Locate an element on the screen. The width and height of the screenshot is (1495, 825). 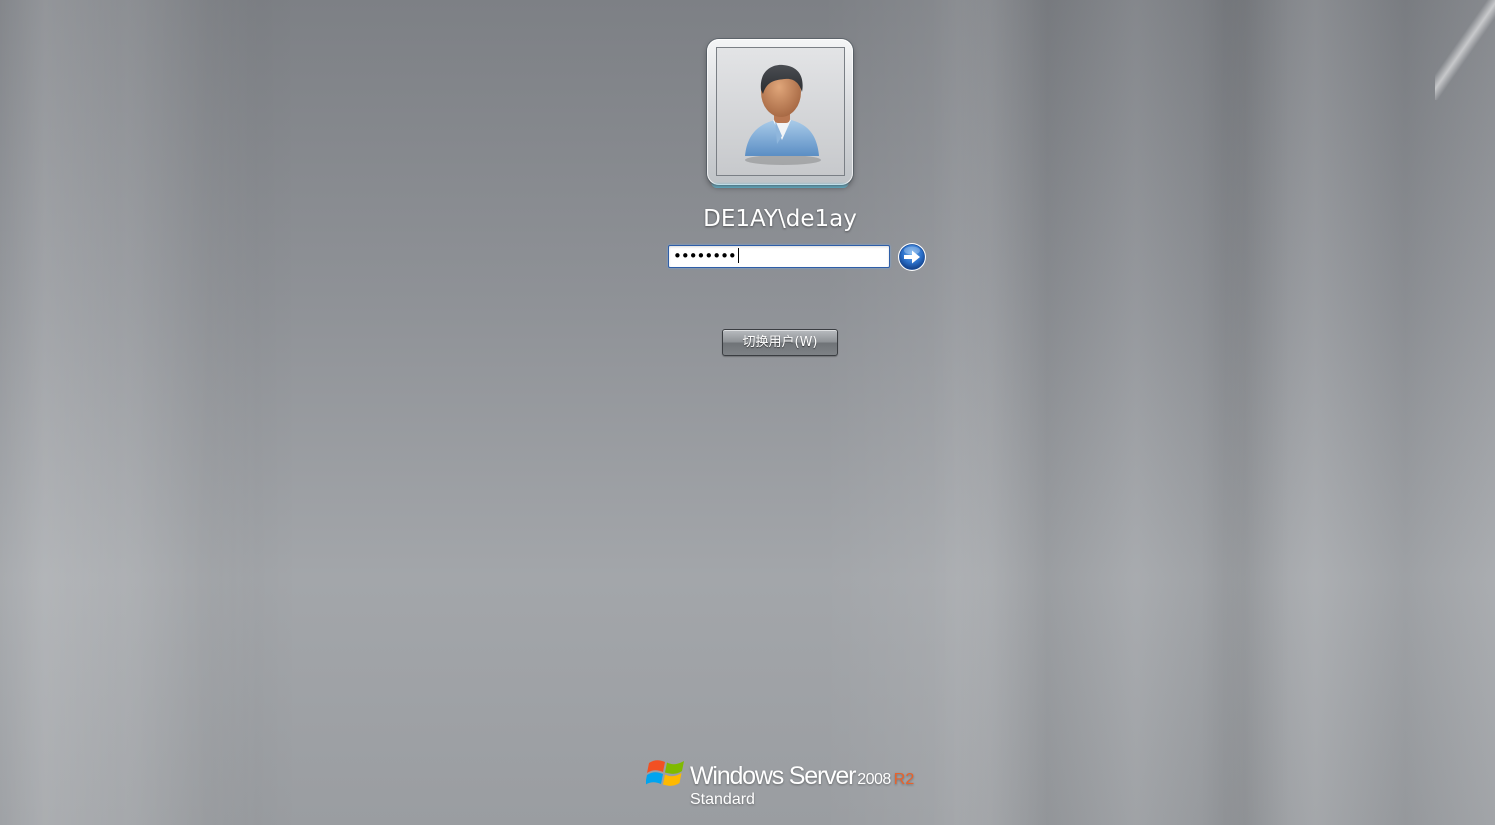
product-name: Windows Server is located at coordinates (773, 776).